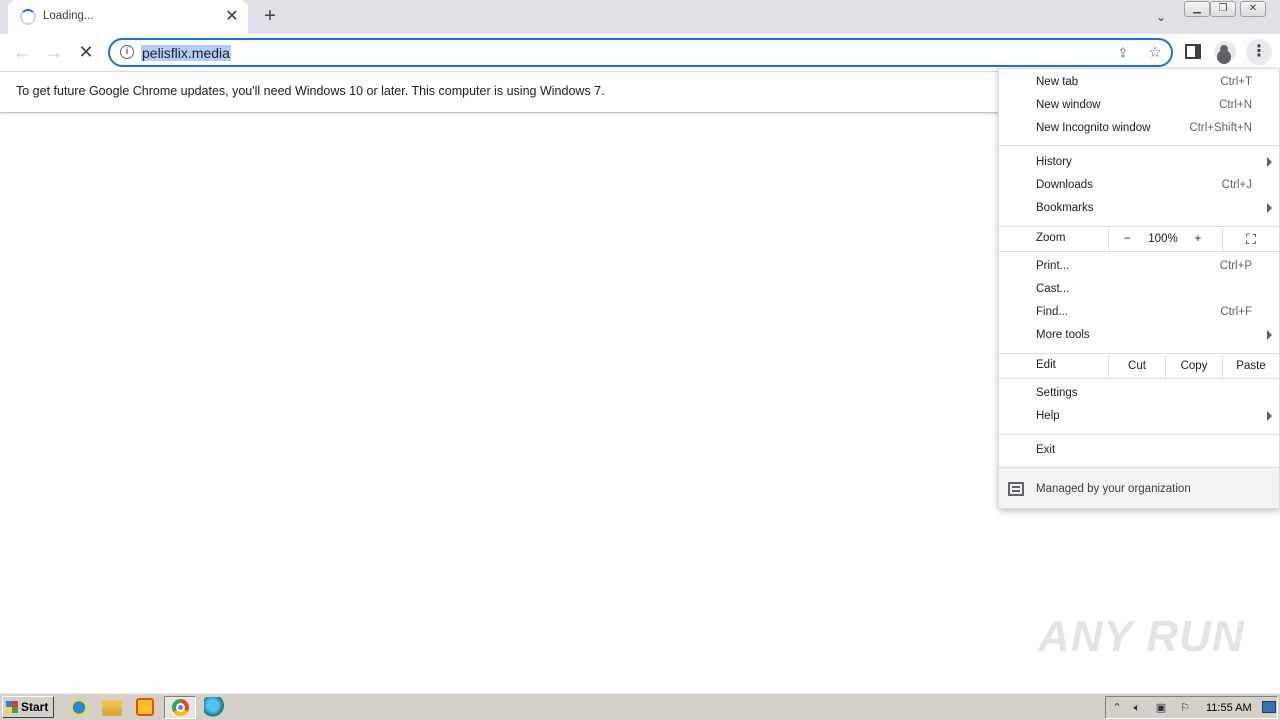 The height and width of the screenshot is (720, 1280). I want to click on volume-icon: 🔈︎, so click(1137, 708).